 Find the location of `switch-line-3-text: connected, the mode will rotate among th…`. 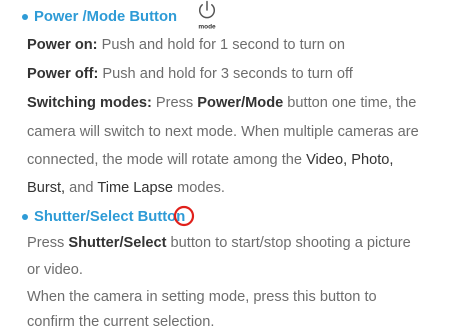

switch-line-3-text: connected, the mode will rotate among th… is located at coordinates (167, 160).